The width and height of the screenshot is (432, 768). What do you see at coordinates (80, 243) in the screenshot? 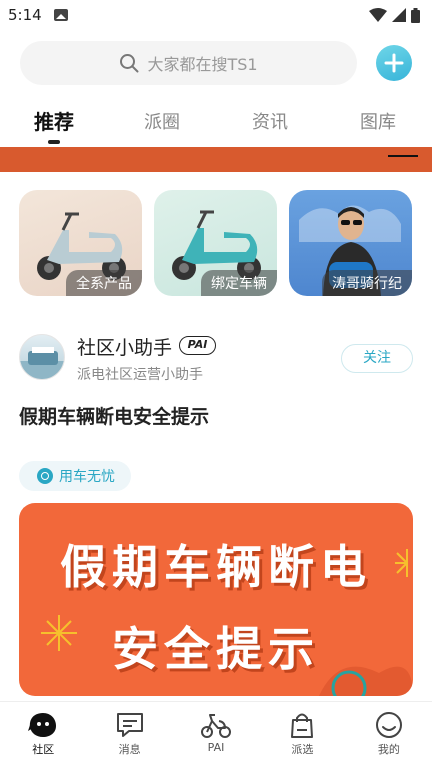
I see `category-card-all-products: 全系产品` at bounding box center [80, 243].